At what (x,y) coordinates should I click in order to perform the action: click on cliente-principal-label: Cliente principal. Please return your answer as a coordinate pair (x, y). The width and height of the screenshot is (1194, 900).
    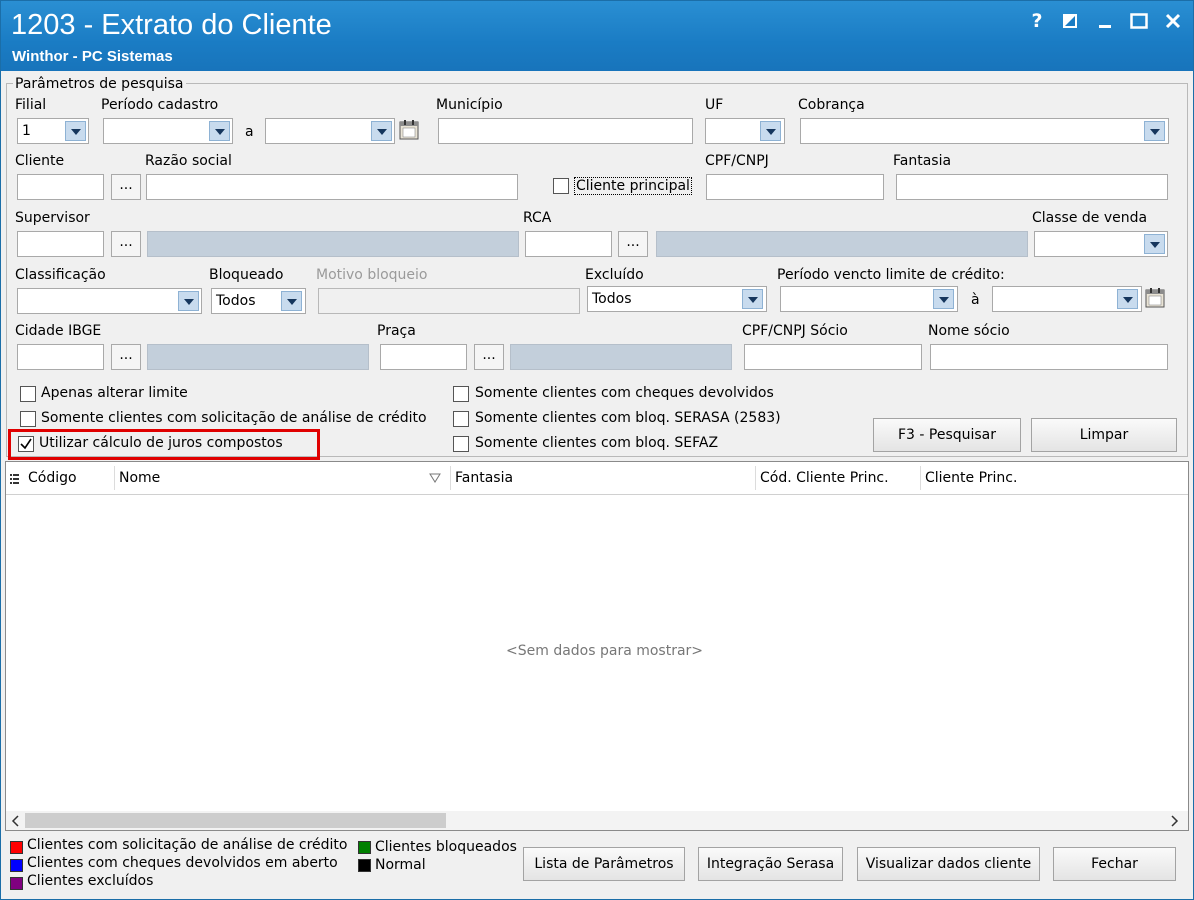
    Looking at the image, I should click on (633, 186).